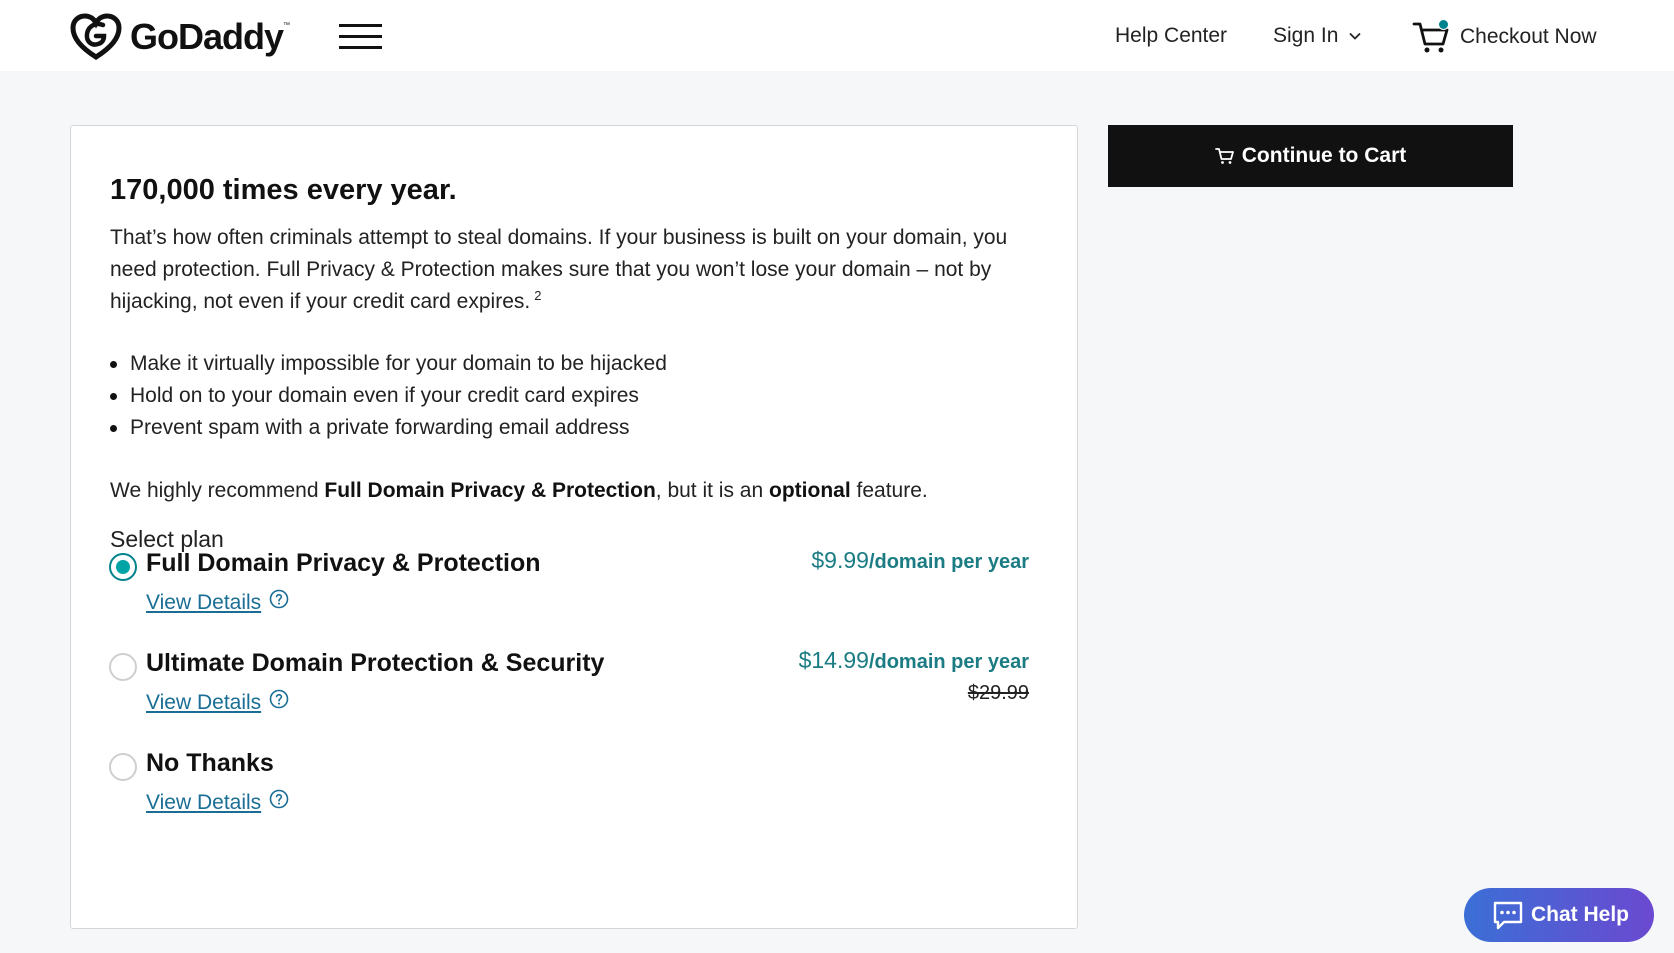  What do you see at coordinates (1306, 35) in the screenshot?
I see `sign-in-label: Sign In` at bounding box center [1306, 35].